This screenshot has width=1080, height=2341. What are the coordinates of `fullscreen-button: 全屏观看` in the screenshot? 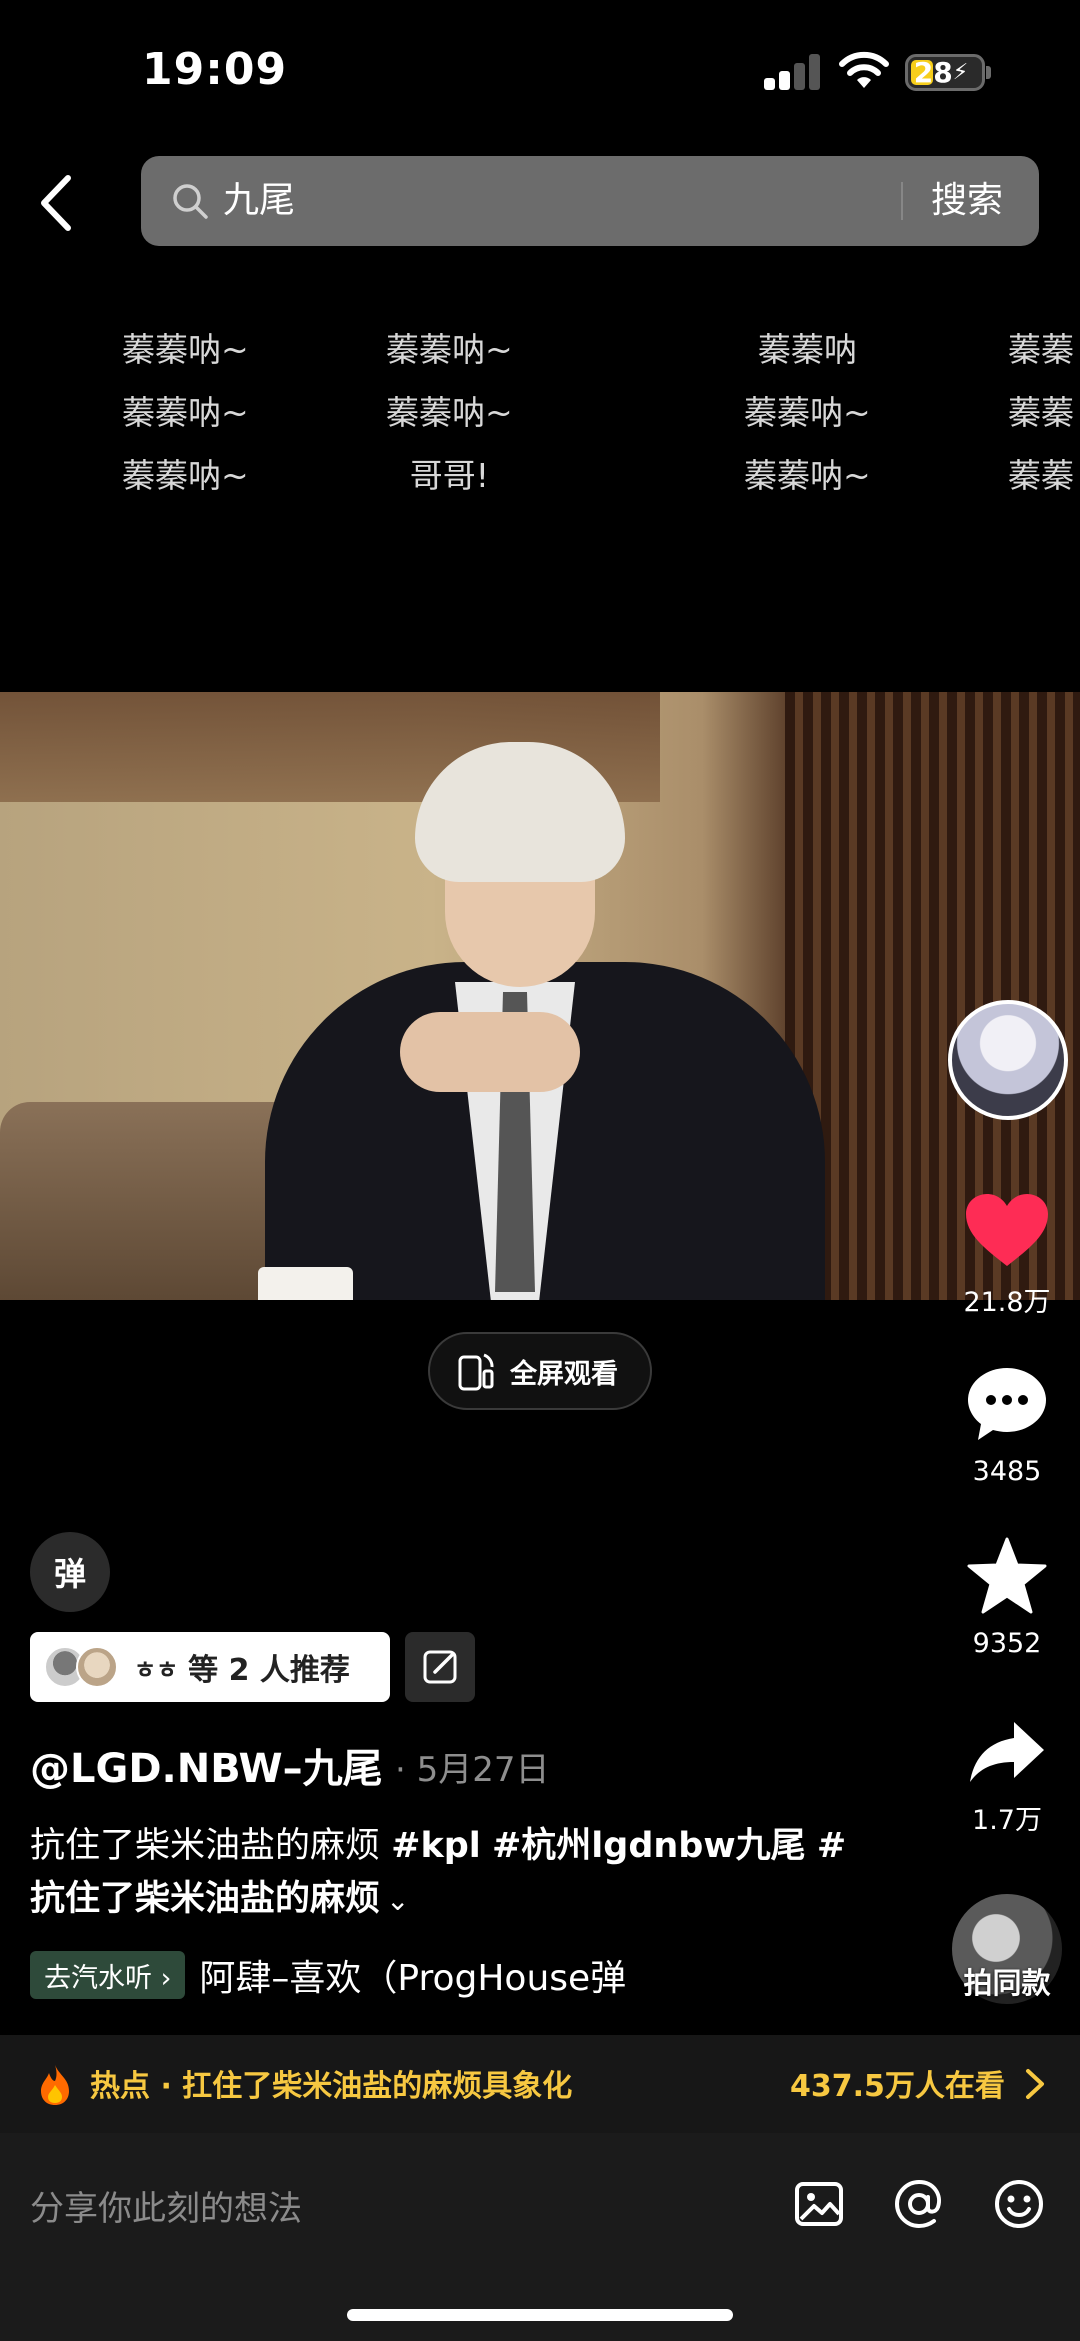 It's located at (540, 1371).